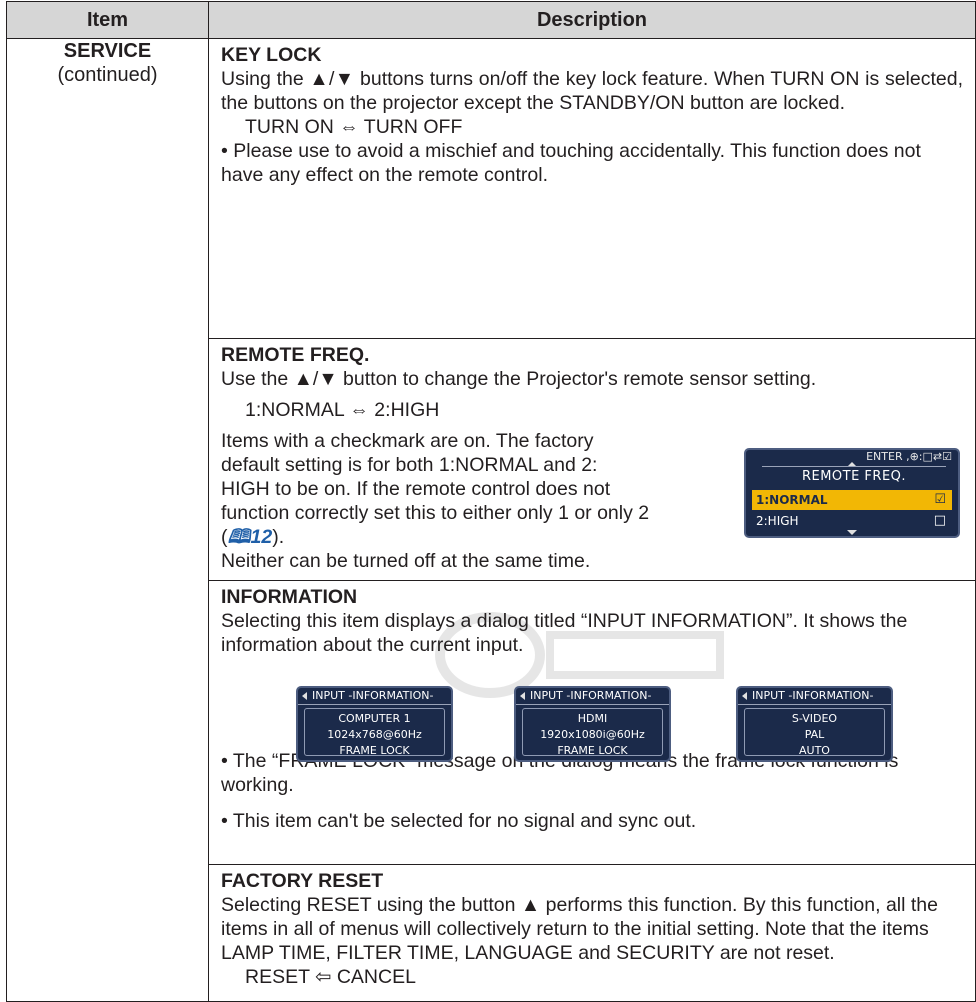 The width and height of the screenshot is (976, 1002). I want to click on table-header-row: Item Description, so click(491, 20).